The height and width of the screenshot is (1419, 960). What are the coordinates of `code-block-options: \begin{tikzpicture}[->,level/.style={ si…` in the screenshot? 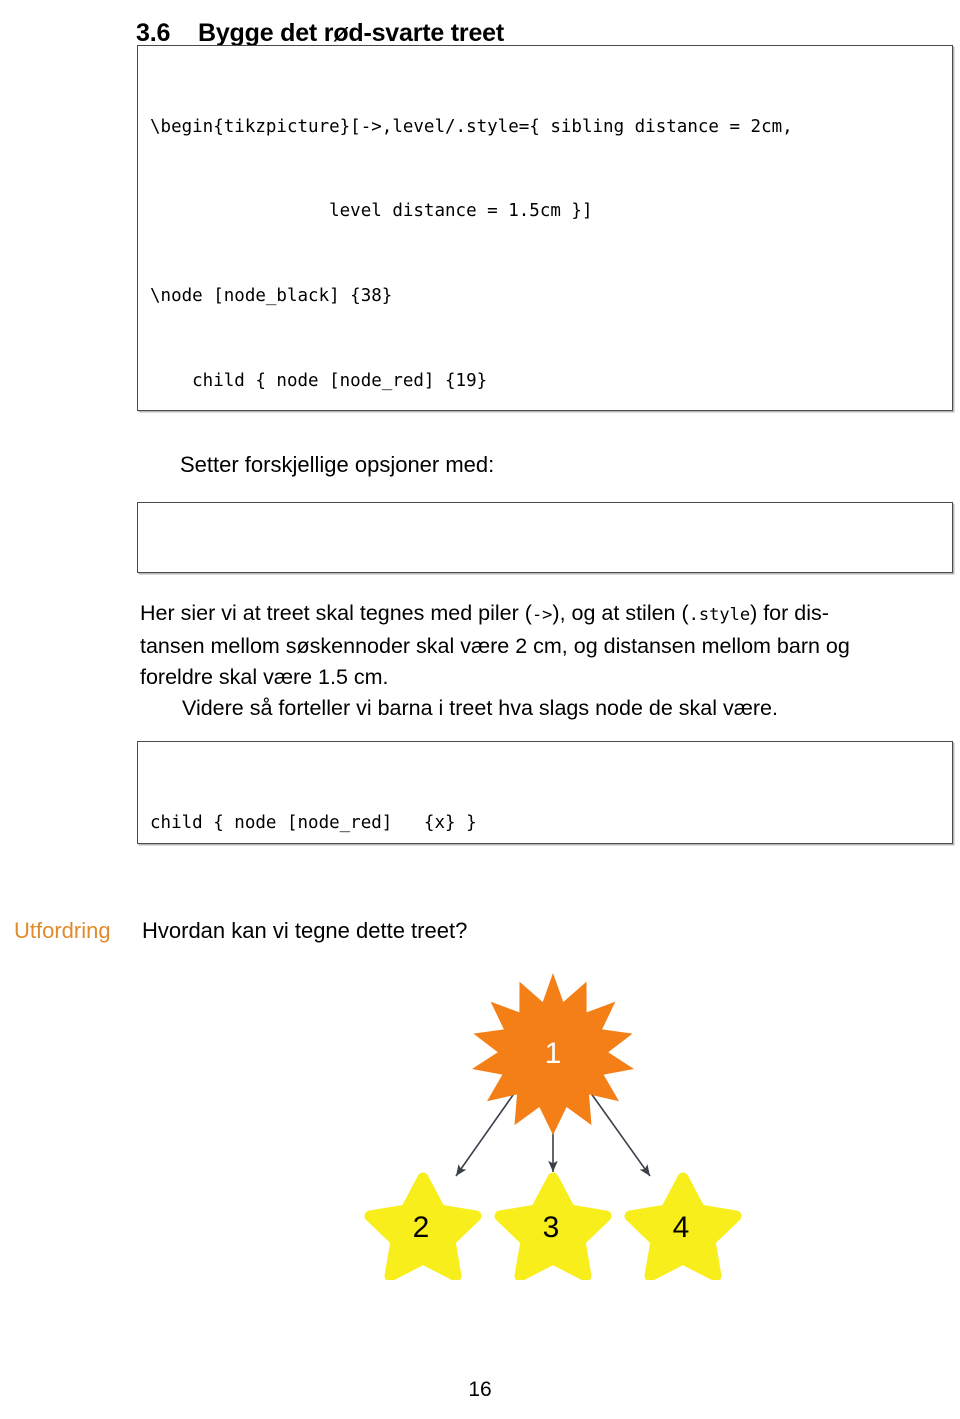 It's located at (545, 537).